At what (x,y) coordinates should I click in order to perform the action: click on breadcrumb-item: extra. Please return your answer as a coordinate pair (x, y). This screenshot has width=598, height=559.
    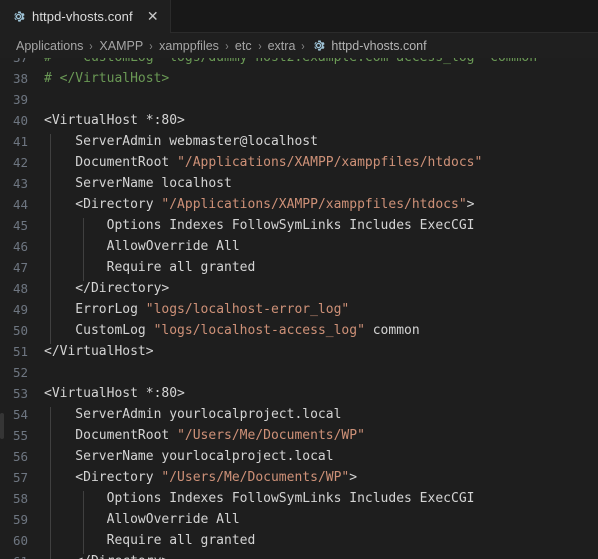
    Looking at the image, I should click on (282, 46).